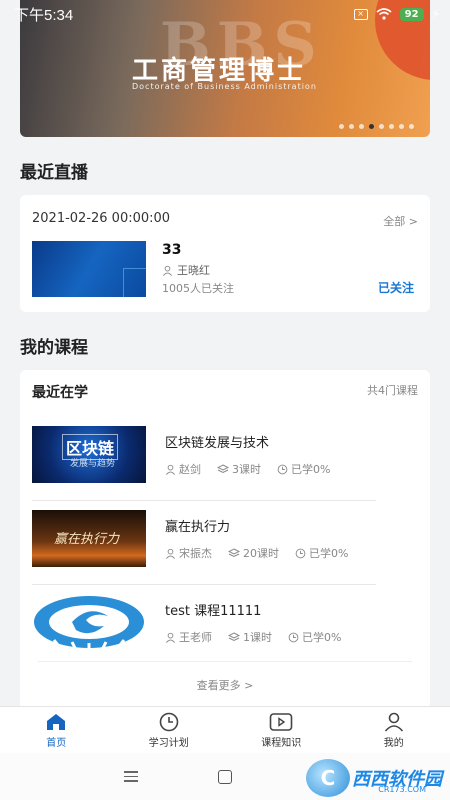 This screenshot has width=450, height=800. I want to click on user-icon, so click(393, 722).